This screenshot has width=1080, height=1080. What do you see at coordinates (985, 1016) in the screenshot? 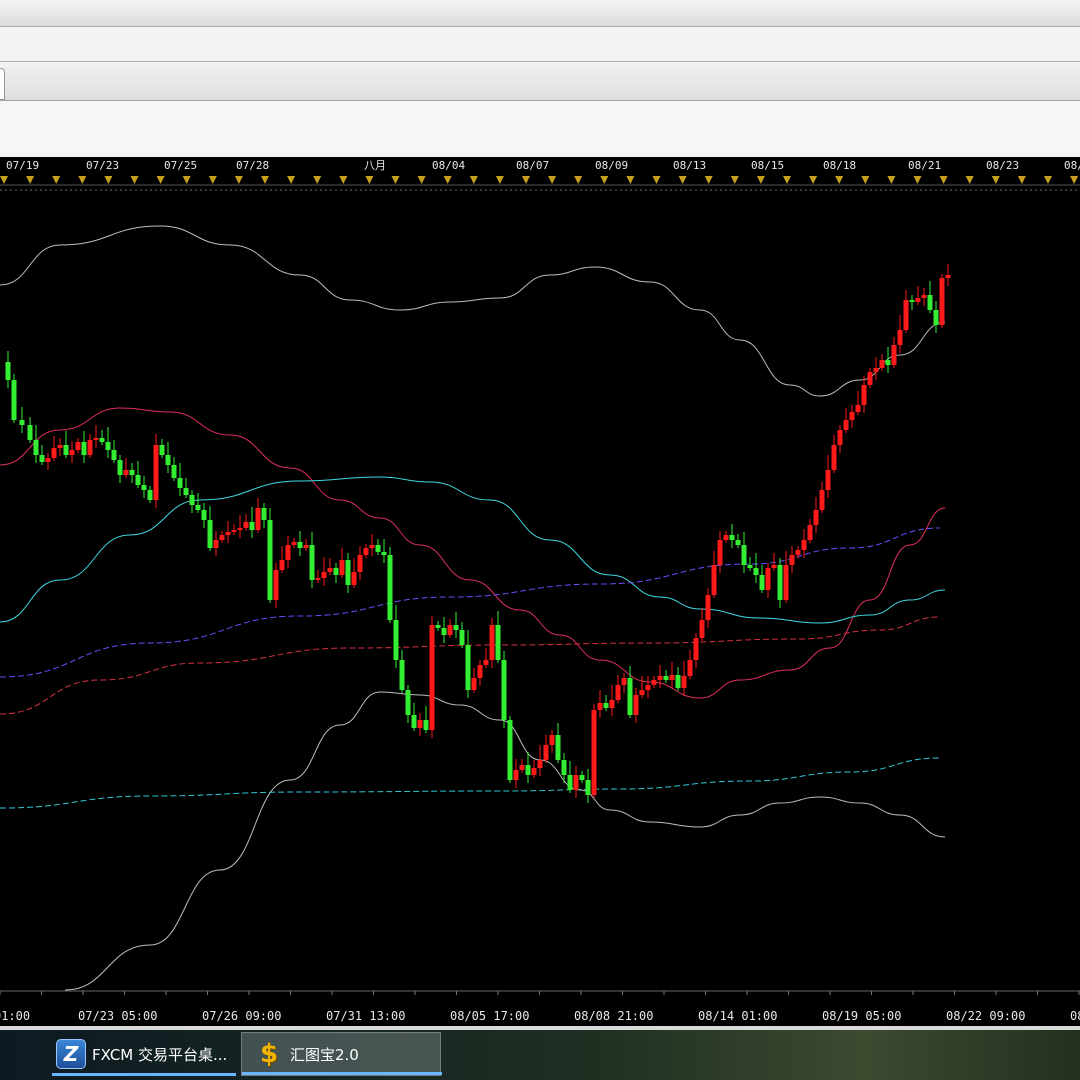
I see `bottom-axis-label: 08/22 09:00` at bounding box center [985, 1016].